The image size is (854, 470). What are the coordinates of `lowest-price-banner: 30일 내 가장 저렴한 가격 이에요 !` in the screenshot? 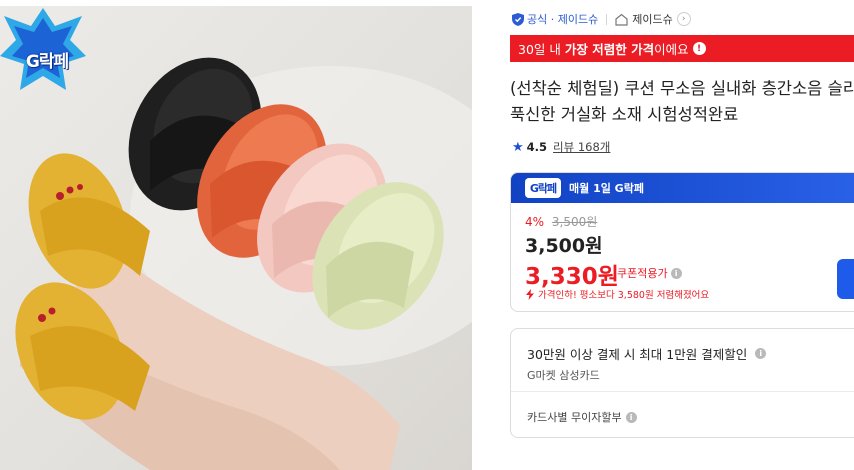 It's located at (682, 48).